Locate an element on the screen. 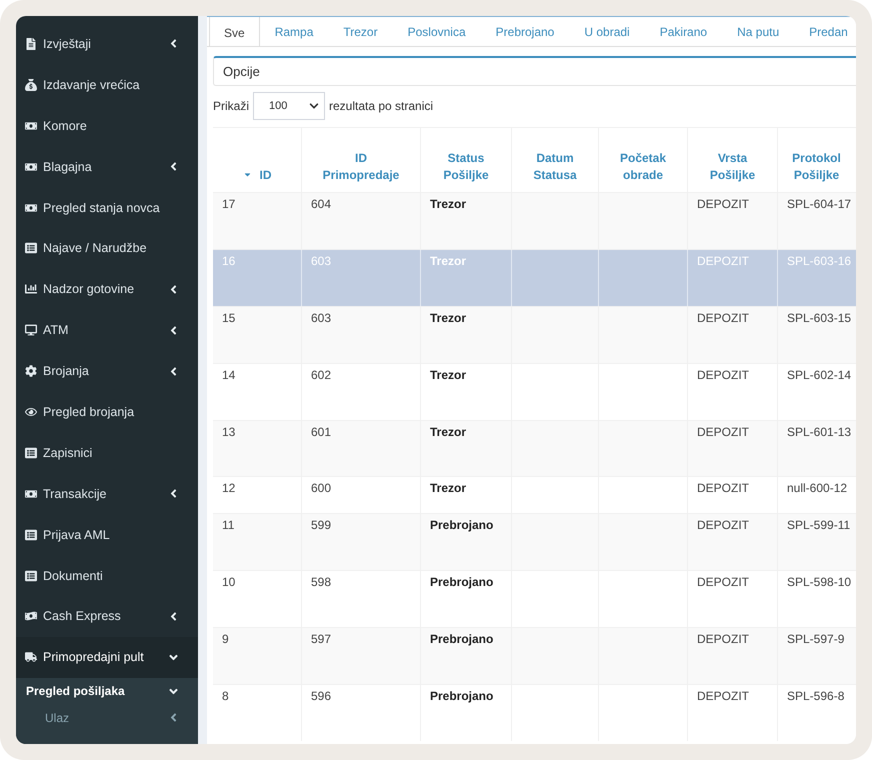 This screenshot has height=760, width=872. settings-icon is located at coordinates (31, 371).